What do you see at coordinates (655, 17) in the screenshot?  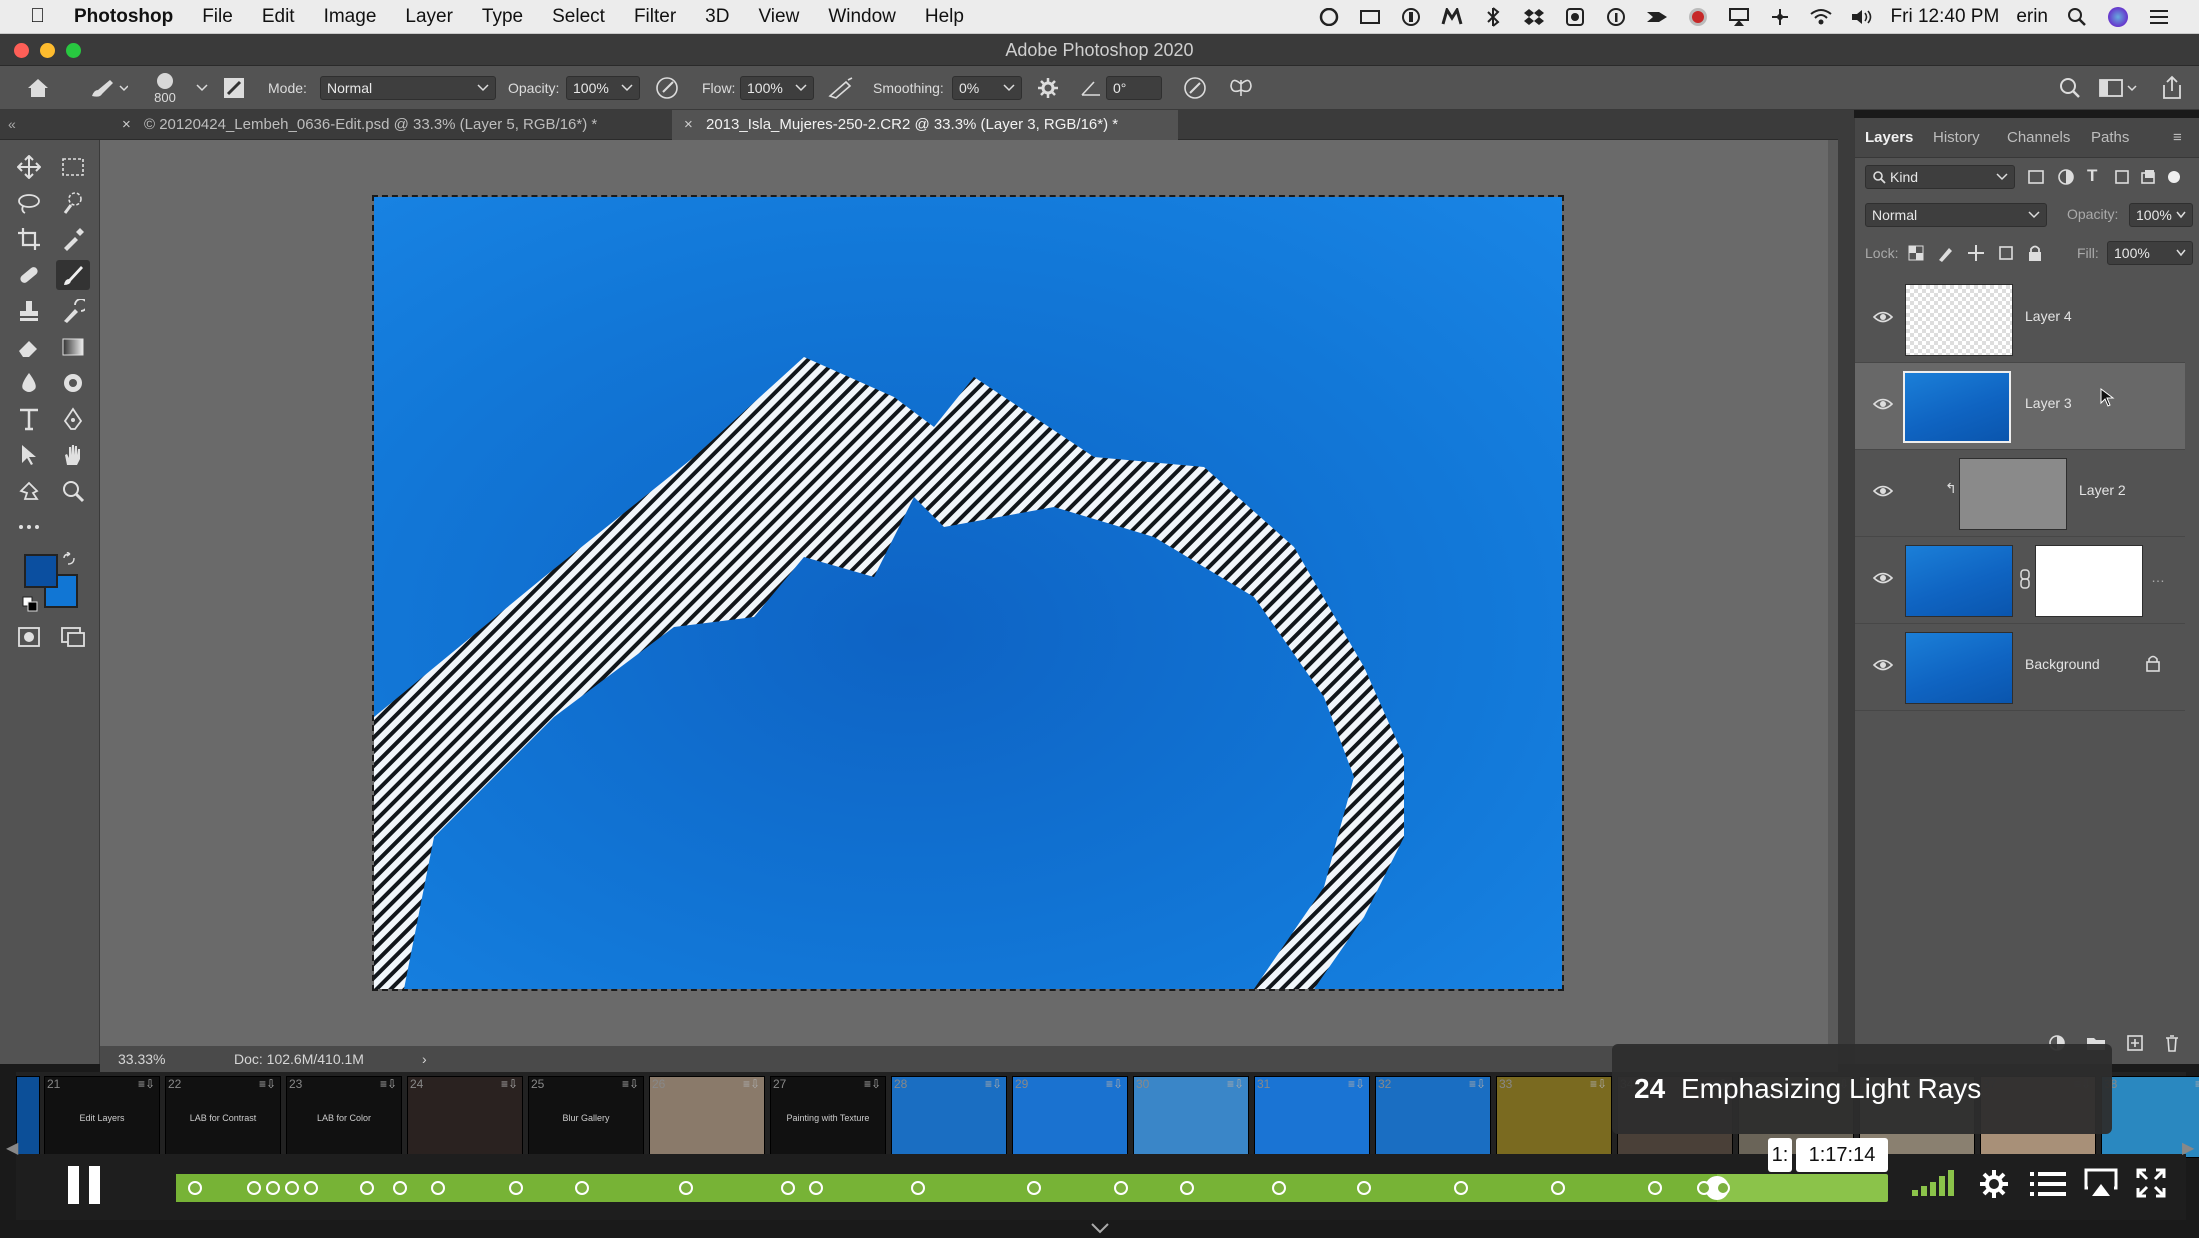 I see `menu-filter: Filter` at bounding box center [655, 17].